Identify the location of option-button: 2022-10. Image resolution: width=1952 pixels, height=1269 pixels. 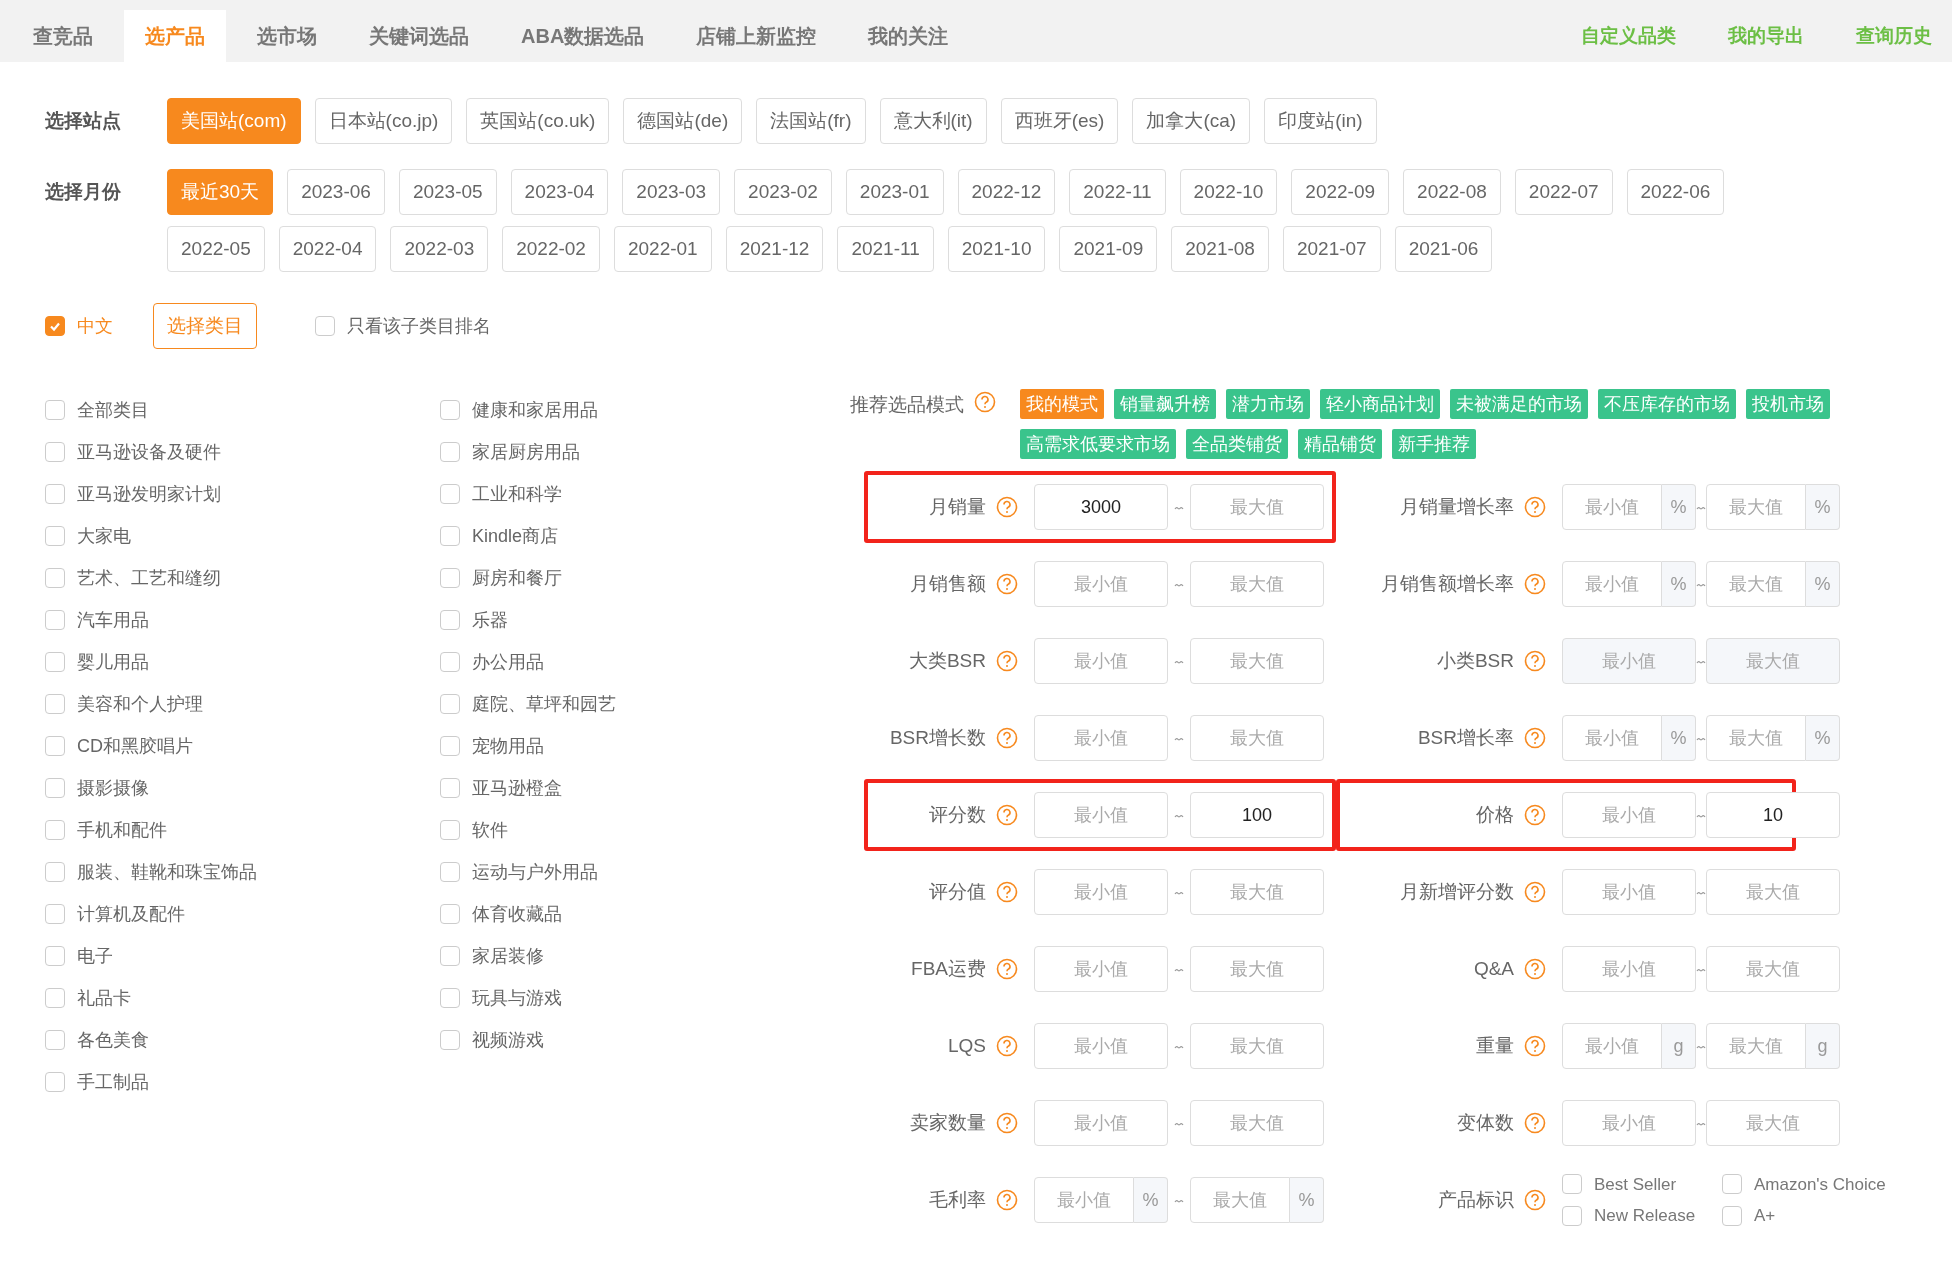
(1228, 192).